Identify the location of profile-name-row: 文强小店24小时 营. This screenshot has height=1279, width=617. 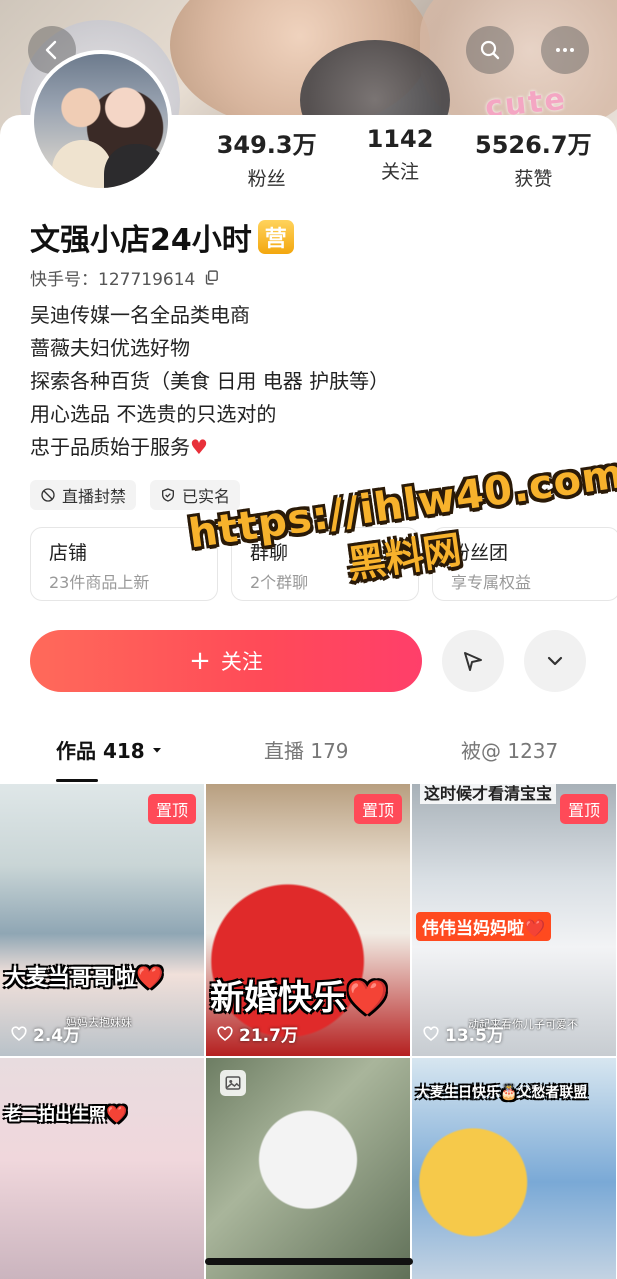
(162, 237).